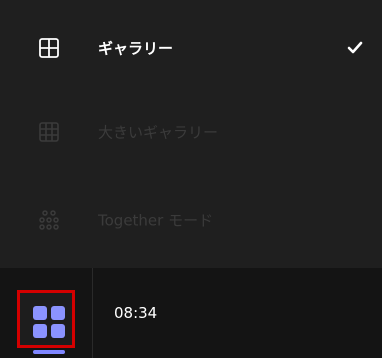  What do you see at coordinates (136, 48) in the screenshot?
I see `menu-item-label: ギャラリー` at bounding box center [136, 48].